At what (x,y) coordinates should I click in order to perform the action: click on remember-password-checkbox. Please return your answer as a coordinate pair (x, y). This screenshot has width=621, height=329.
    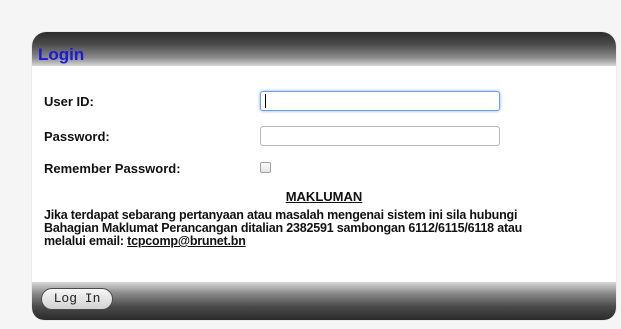
    Looking at the image, I should click on (265, 167).